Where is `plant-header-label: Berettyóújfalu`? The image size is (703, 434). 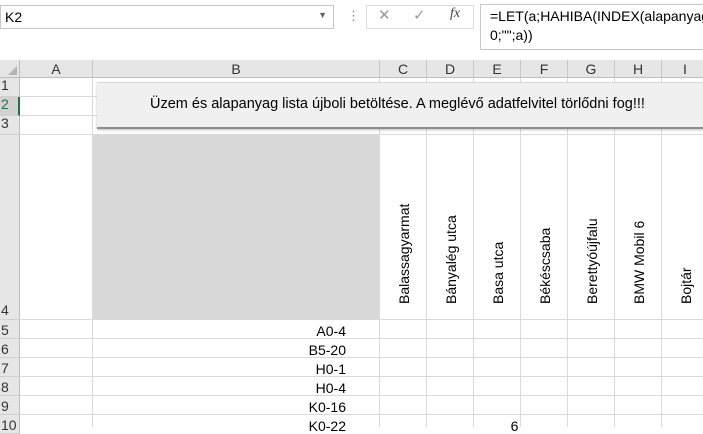
plant-header-label: Berettyóújfalu is located at coordinates (591, 261).